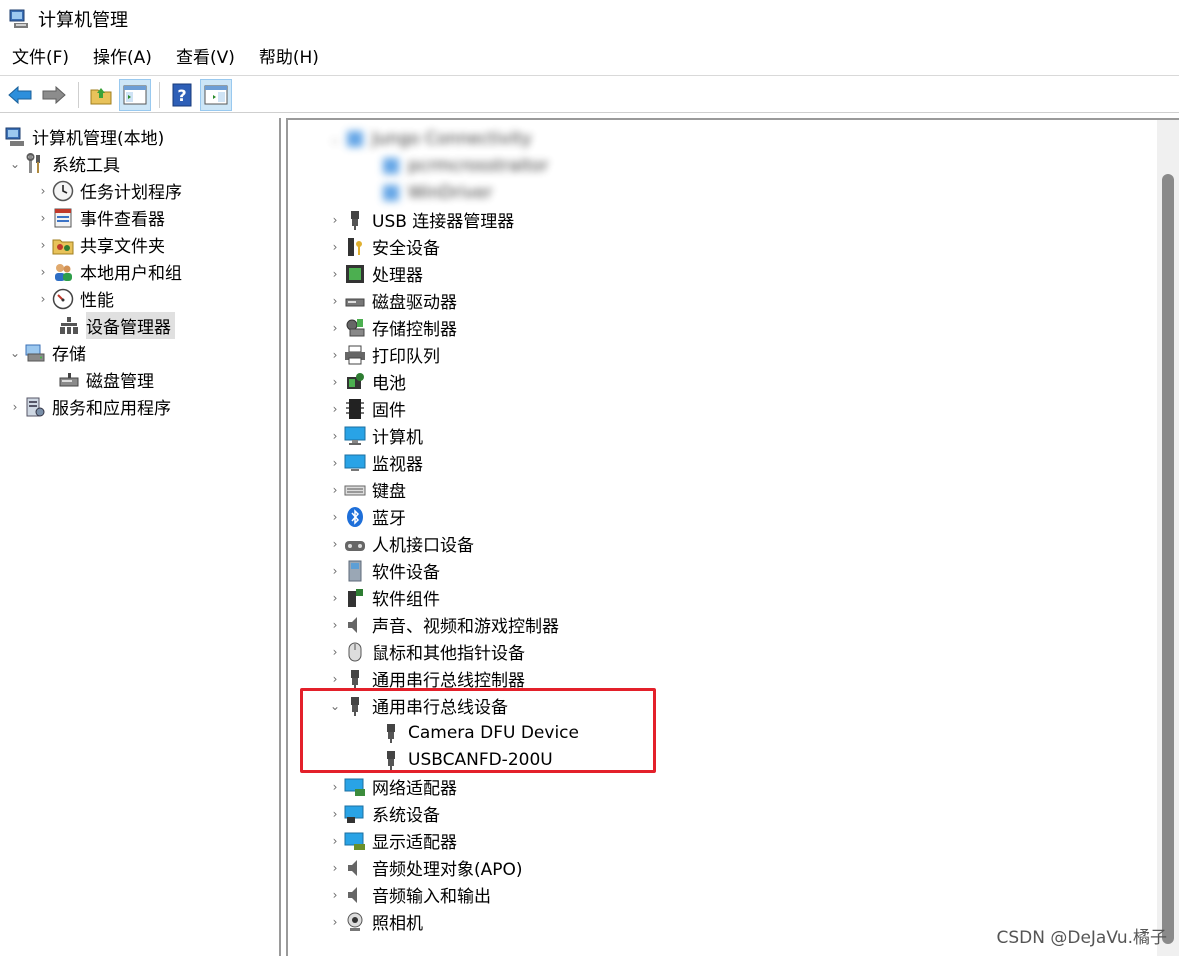 The height and width of the screenshot is (956, 1179). I want to click on tree-item-performance: › 性能, so click(74, 298).